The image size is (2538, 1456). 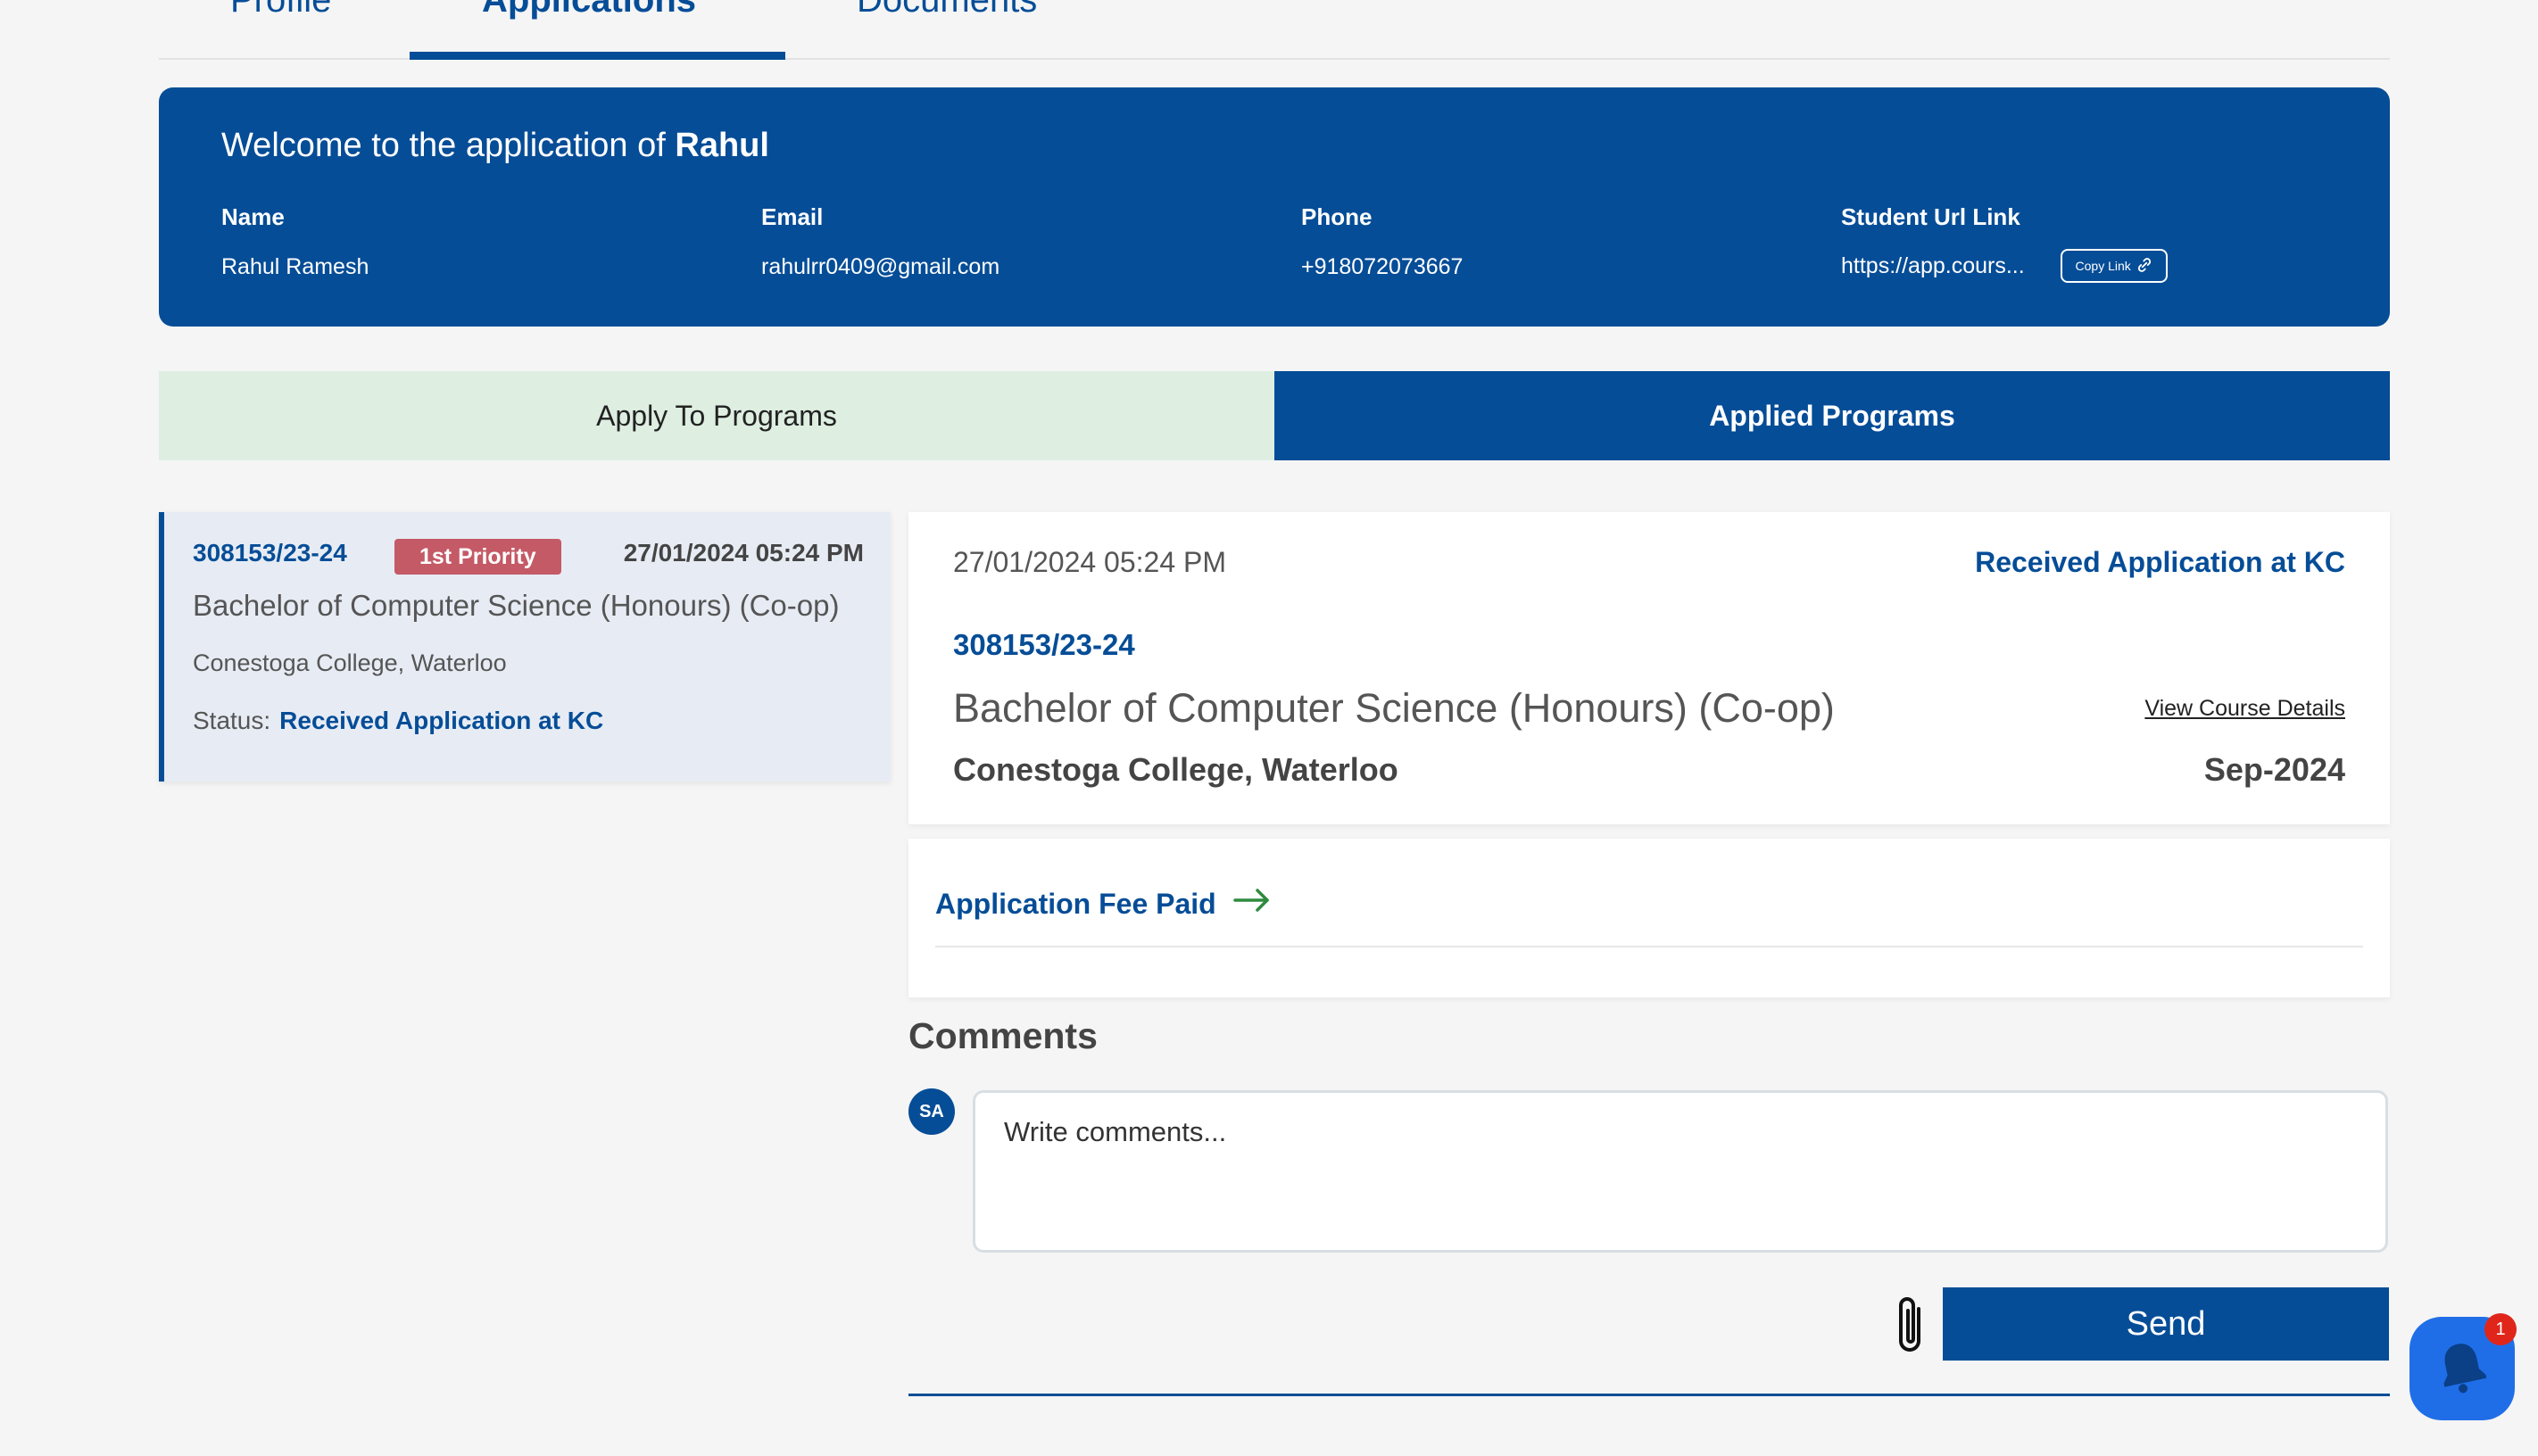 What do you see at coordinates (947, 11) in the screenshot?
I see `tab-documents: Documents` at bounding box center [947, 11].